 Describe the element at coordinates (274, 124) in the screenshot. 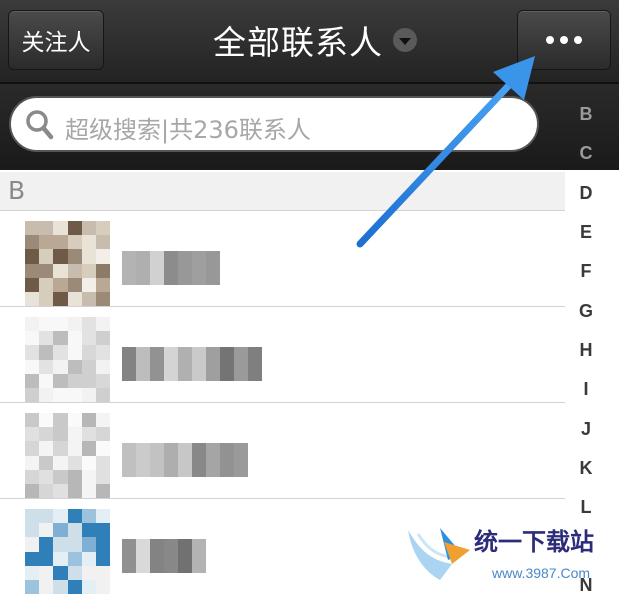

I see `search-input: 超级搜索|共236联系人` at that location.